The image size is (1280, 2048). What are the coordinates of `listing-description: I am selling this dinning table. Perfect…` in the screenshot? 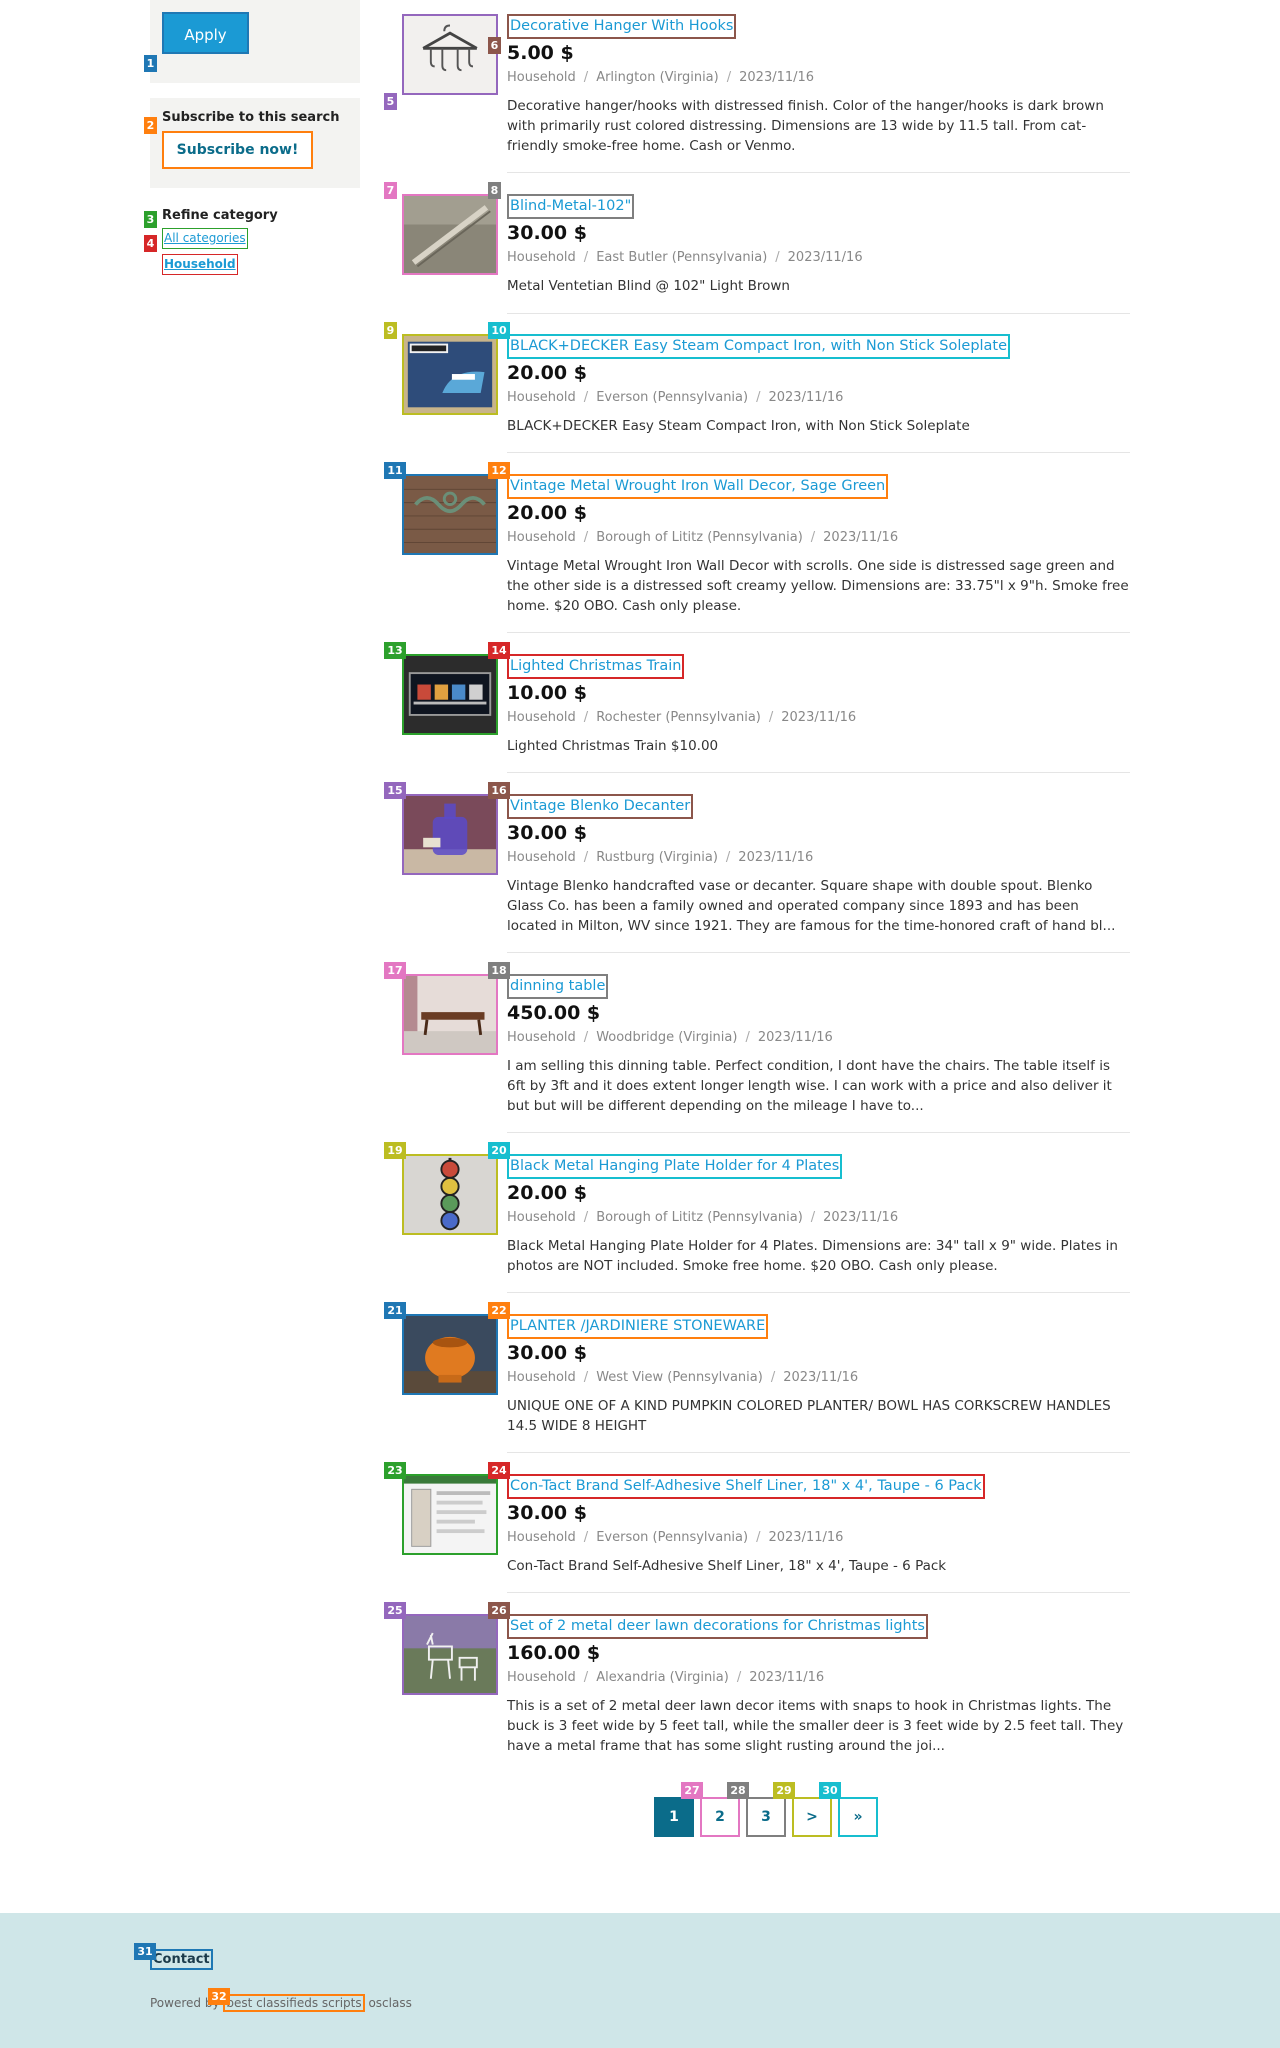 It's located at (809, 1086).